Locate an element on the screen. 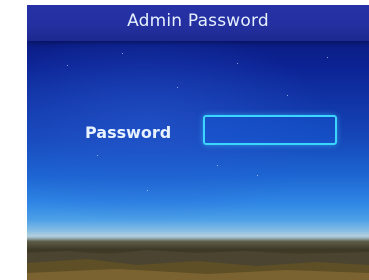 Image resolution: width=369 pixels, height=280 pixels. password-label: Password is located at coordinates (128, 132).